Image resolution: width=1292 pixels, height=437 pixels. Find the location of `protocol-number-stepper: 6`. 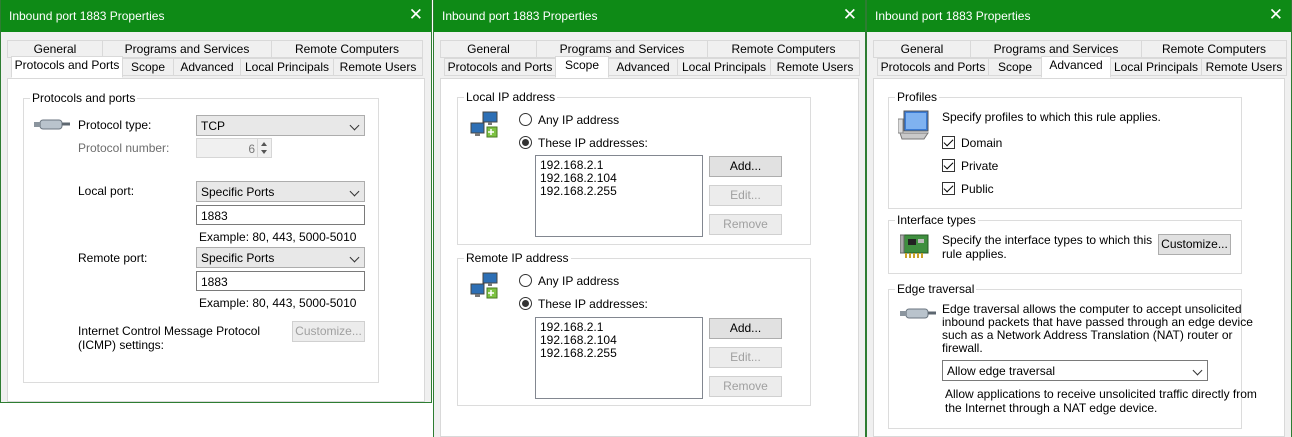

protocol-number-stepper: 6 is located at coordinates (234, 148).